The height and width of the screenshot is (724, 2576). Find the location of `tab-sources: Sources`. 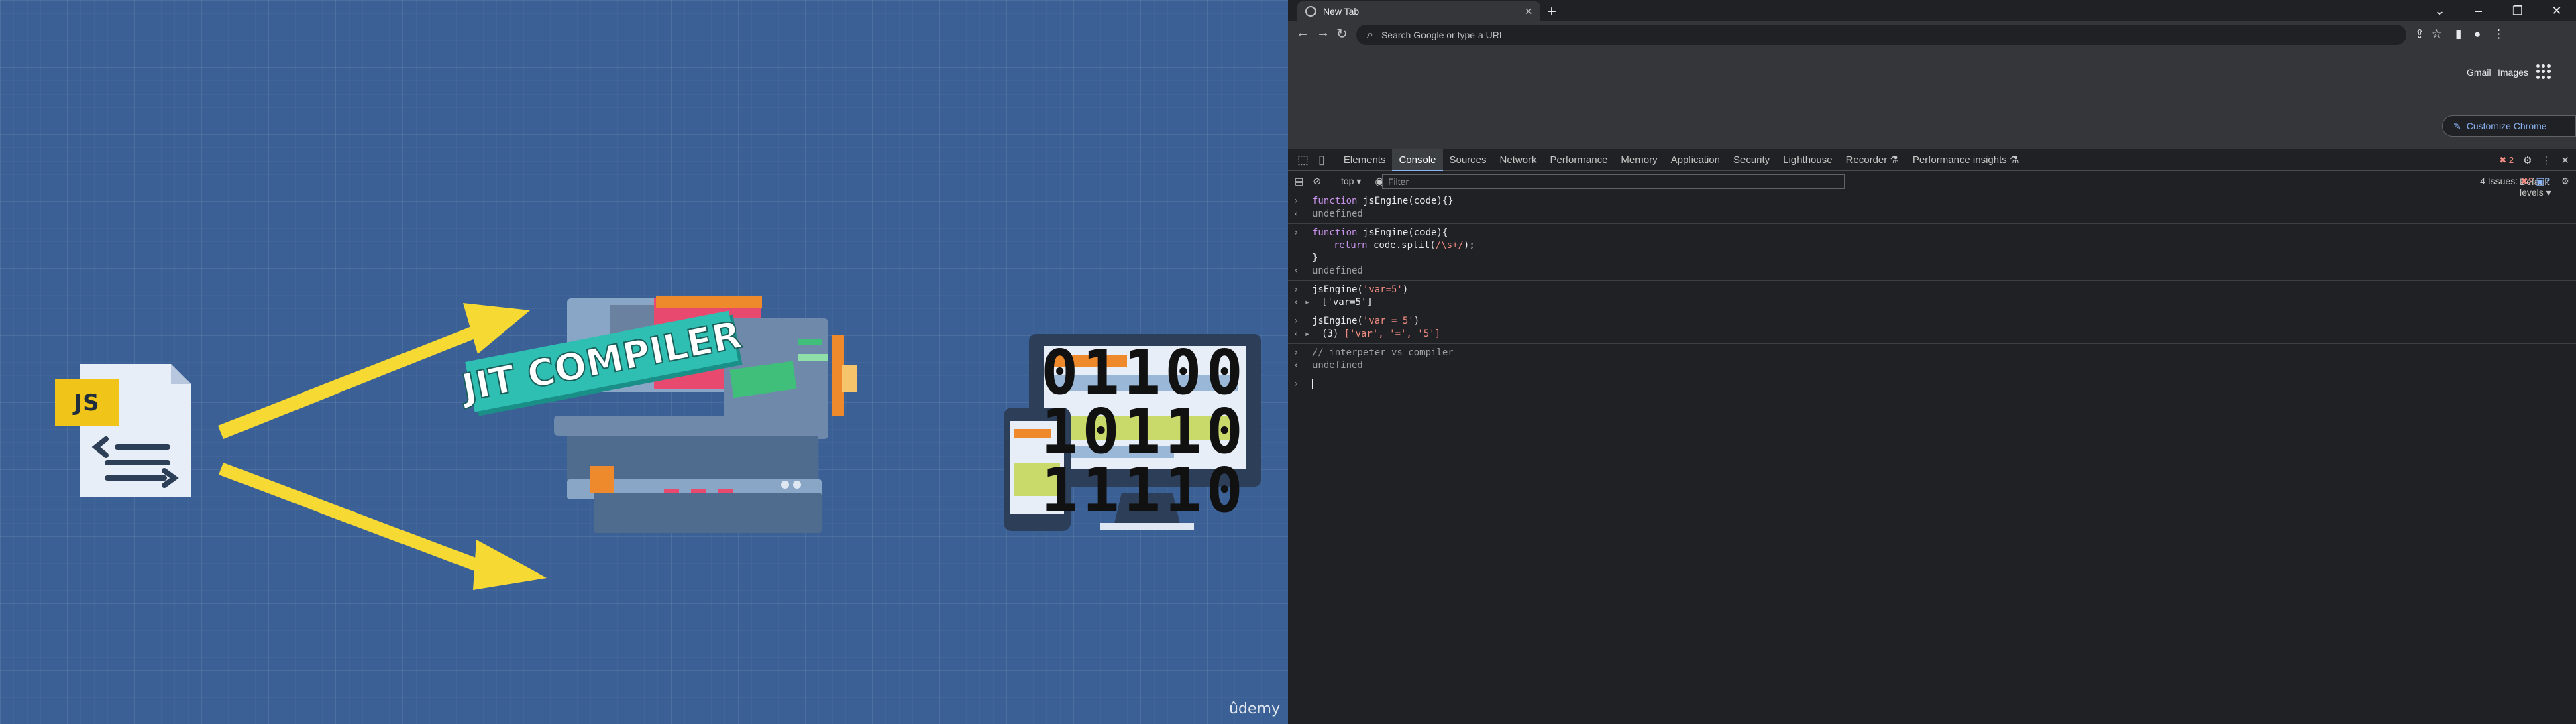

tab-sources: Sources is located at coordinates (1468, 160).